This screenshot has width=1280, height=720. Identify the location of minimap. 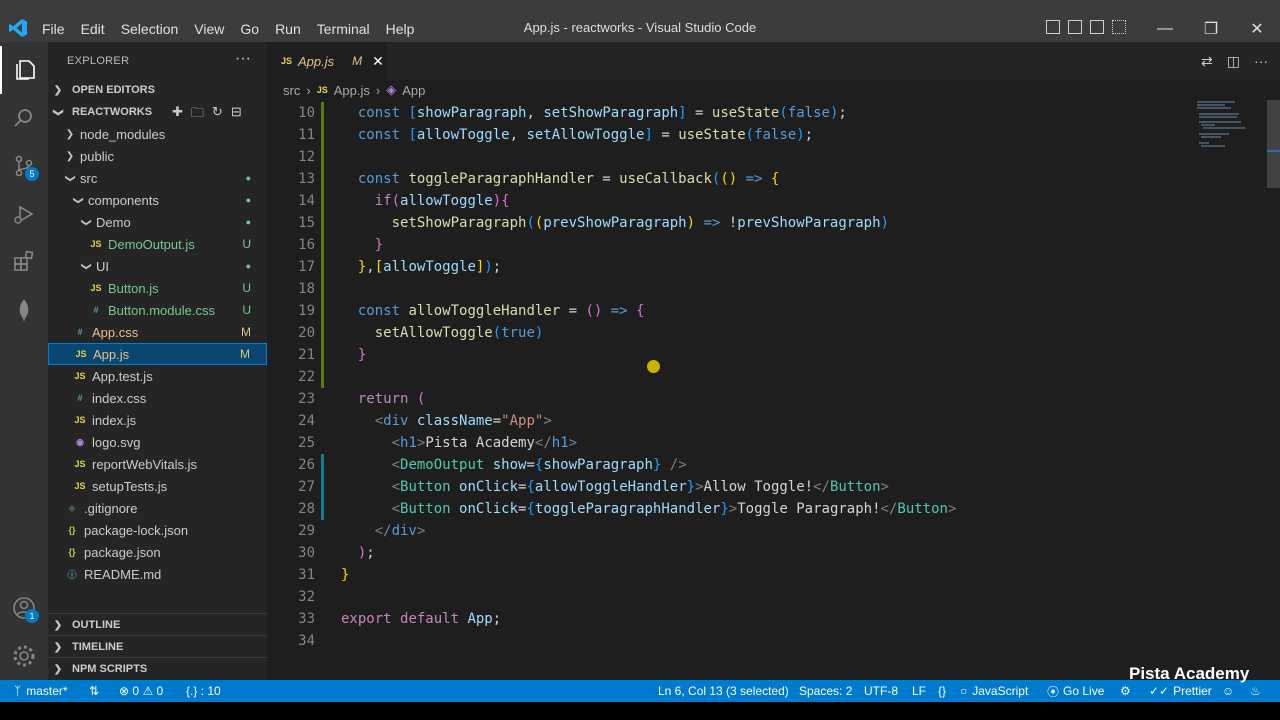
(1226, 130).